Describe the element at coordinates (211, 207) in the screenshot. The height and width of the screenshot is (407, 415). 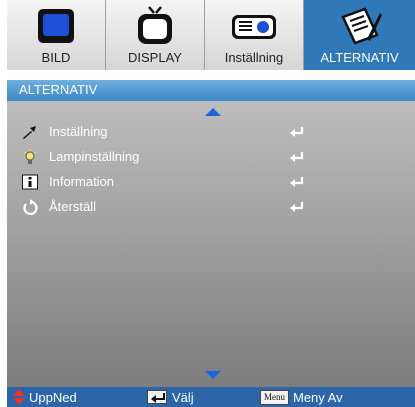
I see `menu-item-aterstall: Återställ` at that location.